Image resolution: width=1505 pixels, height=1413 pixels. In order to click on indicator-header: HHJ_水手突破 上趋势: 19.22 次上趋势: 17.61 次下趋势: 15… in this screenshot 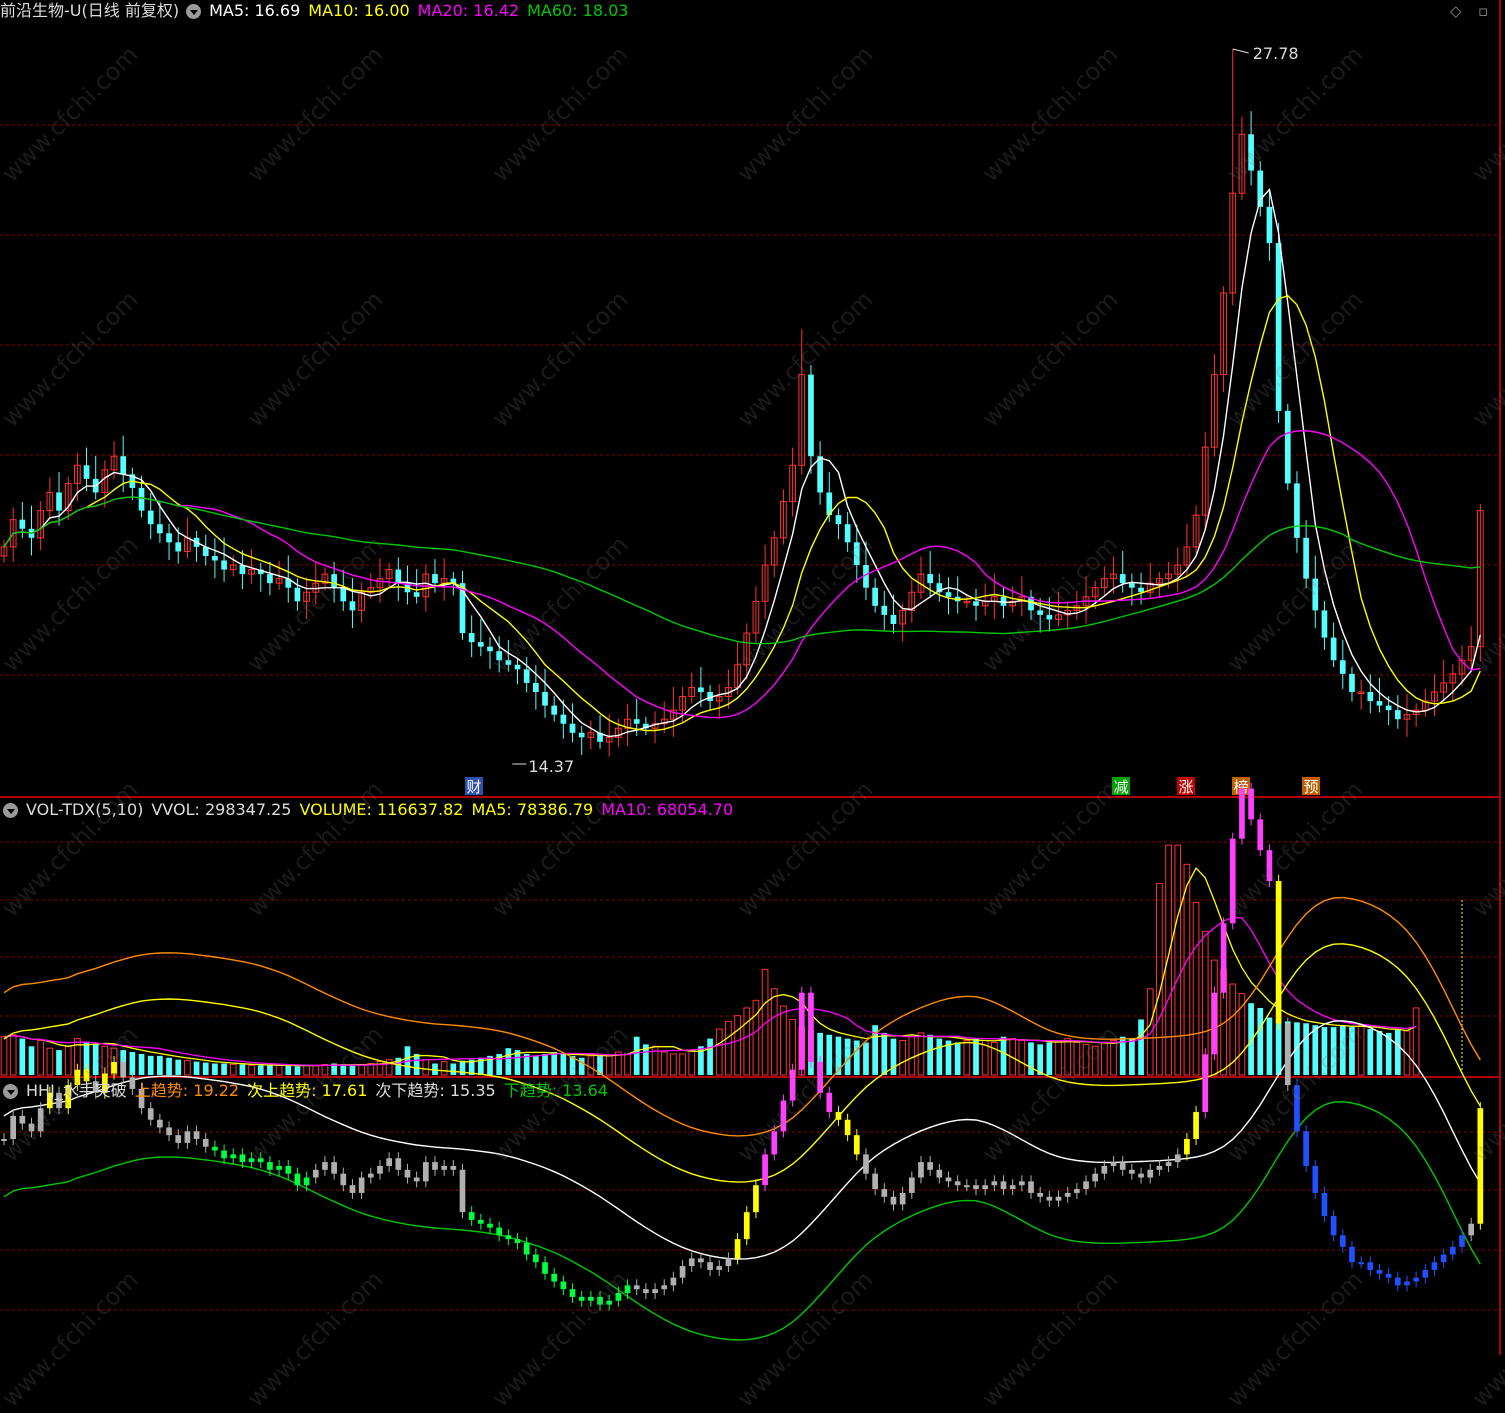, I will do `click(308, 1091)`.